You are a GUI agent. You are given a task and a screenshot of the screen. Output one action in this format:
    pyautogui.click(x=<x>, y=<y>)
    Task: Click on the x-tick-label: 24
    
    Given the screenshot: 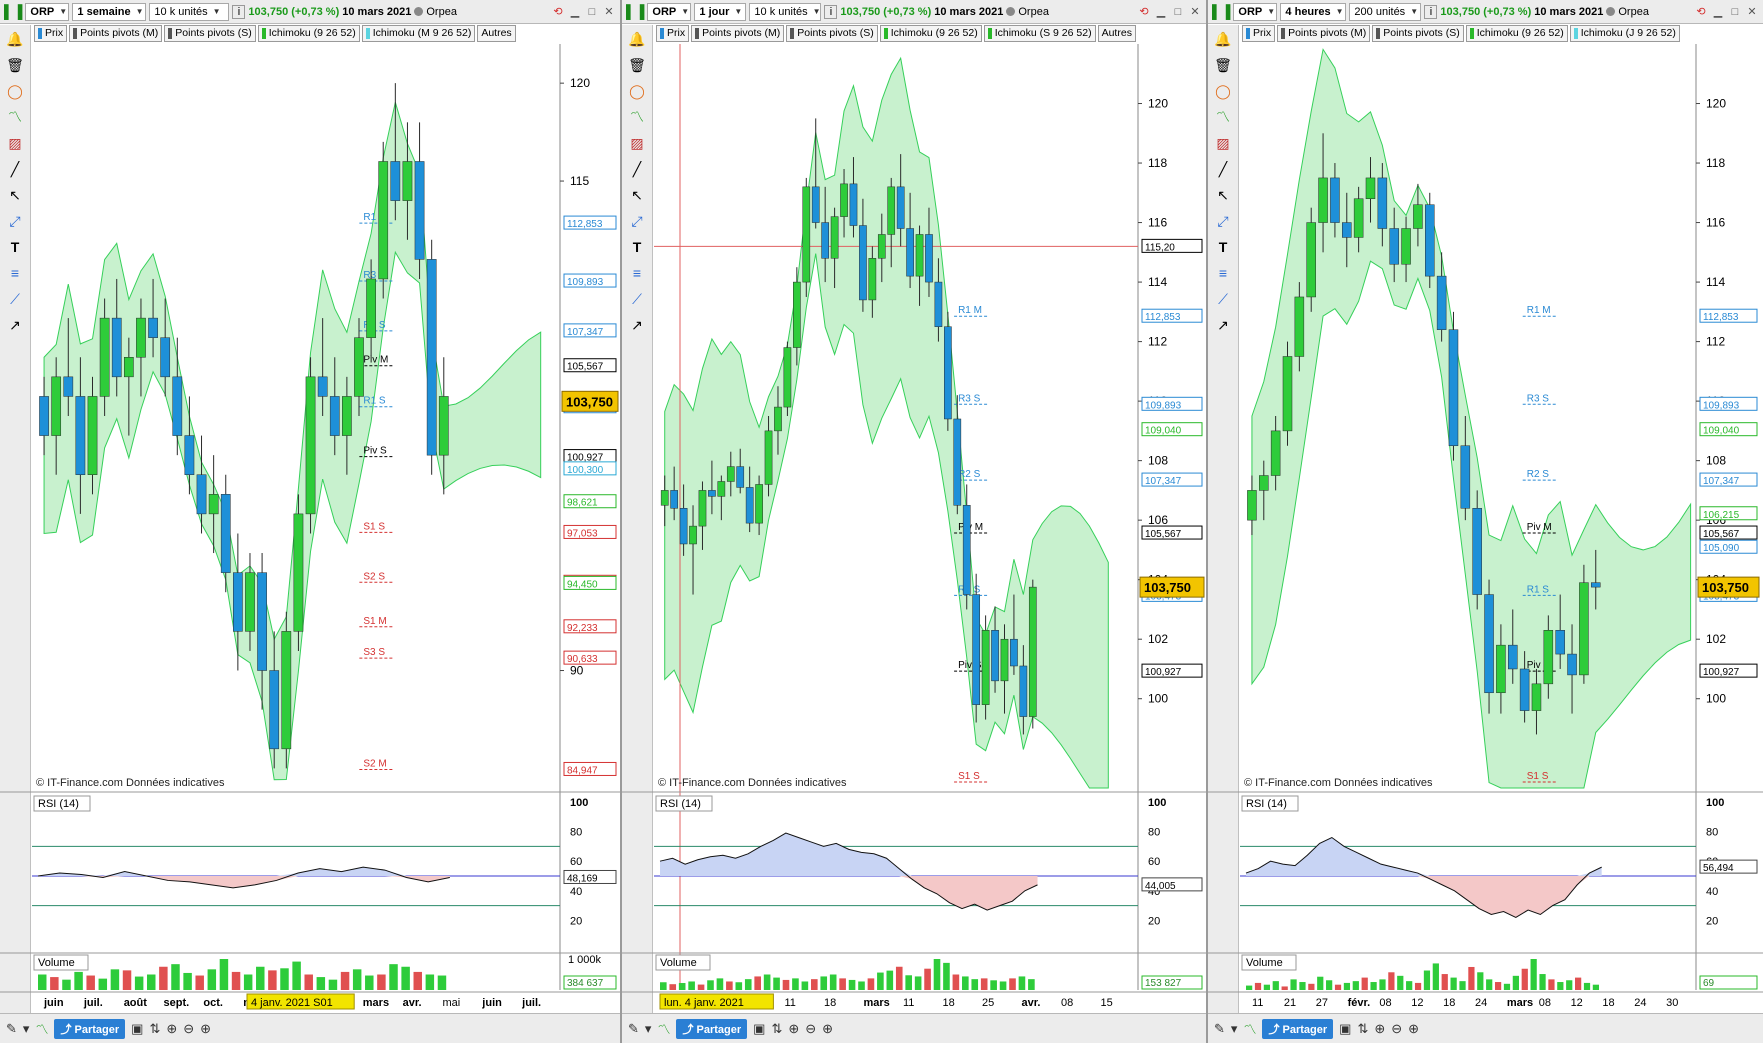 What is the action you would take?
    pyautogui.click(x=1481, y=1003)
    